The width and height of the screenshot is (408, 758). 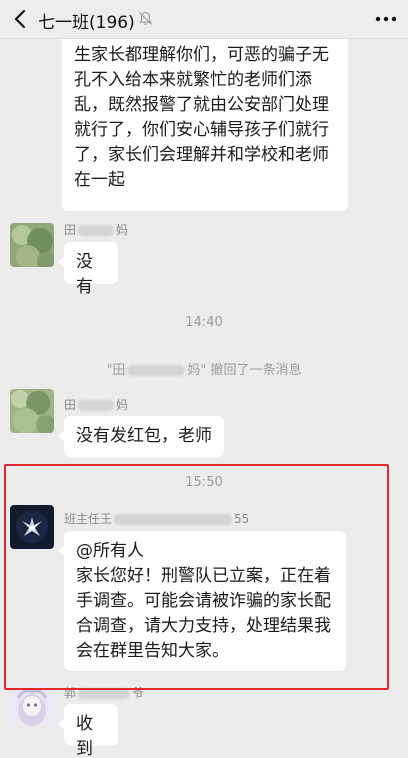 I want to click on message-bubble: 没有发红包，老师, so click(x=141, y=437).